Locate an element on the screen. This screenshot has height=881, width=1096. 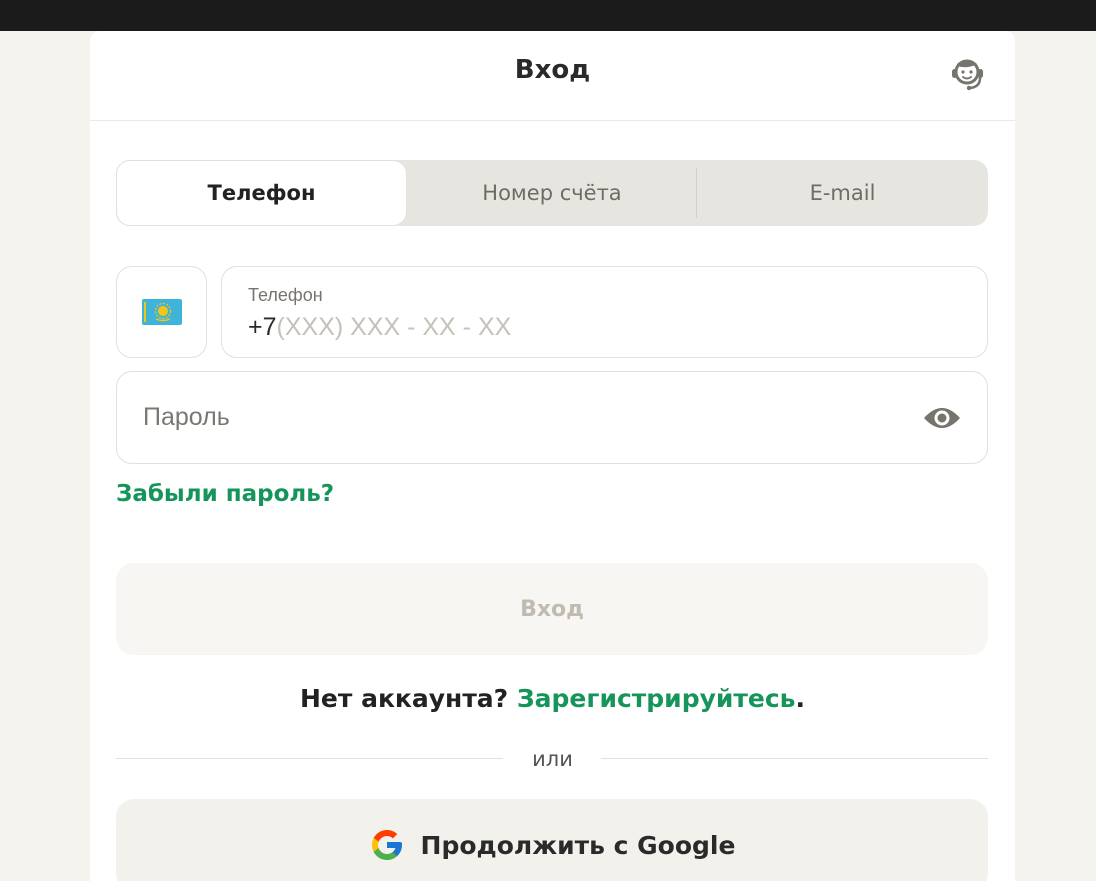
phone-input: Телефон +7(XXX) XXX - XX - XX is located at coordinates (604, 312).